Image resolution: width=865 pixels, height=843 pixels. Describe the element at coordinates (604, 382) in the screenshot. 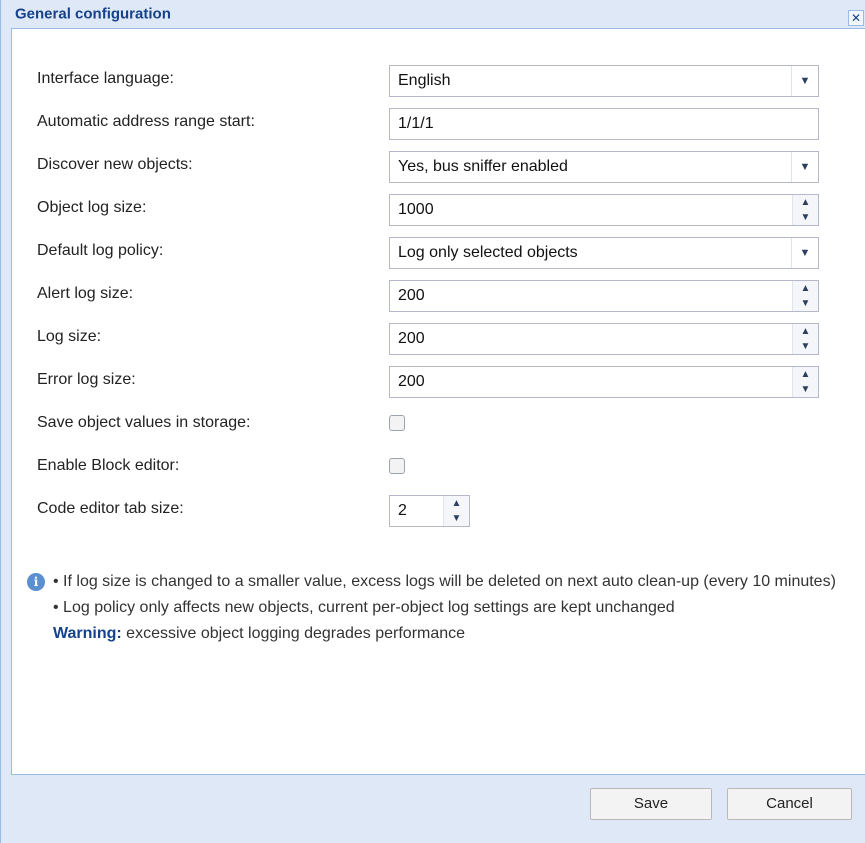

I see `error-log-size-spinner: 200 ▲ ▼` at that location.